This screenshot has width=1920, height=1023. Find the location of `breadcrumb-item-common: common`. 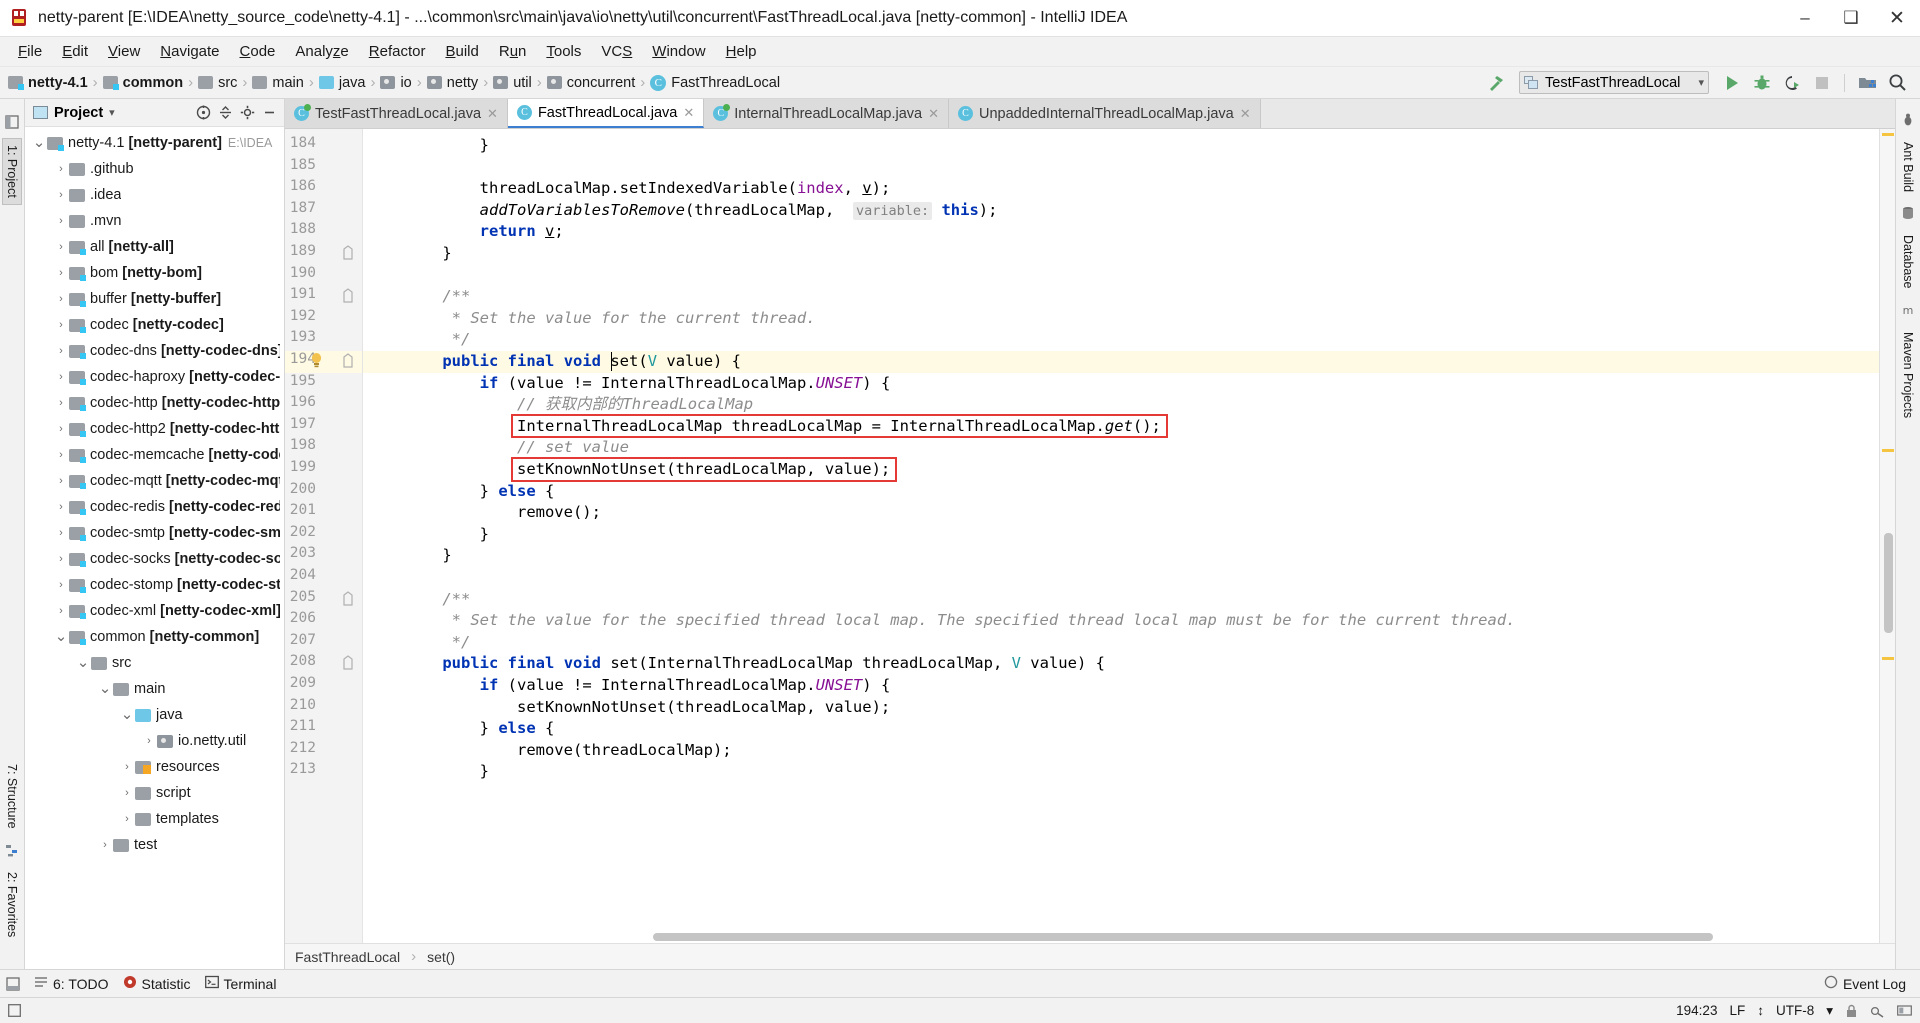

breadcrumb-item-common: common is located at coordinates (142, 83).